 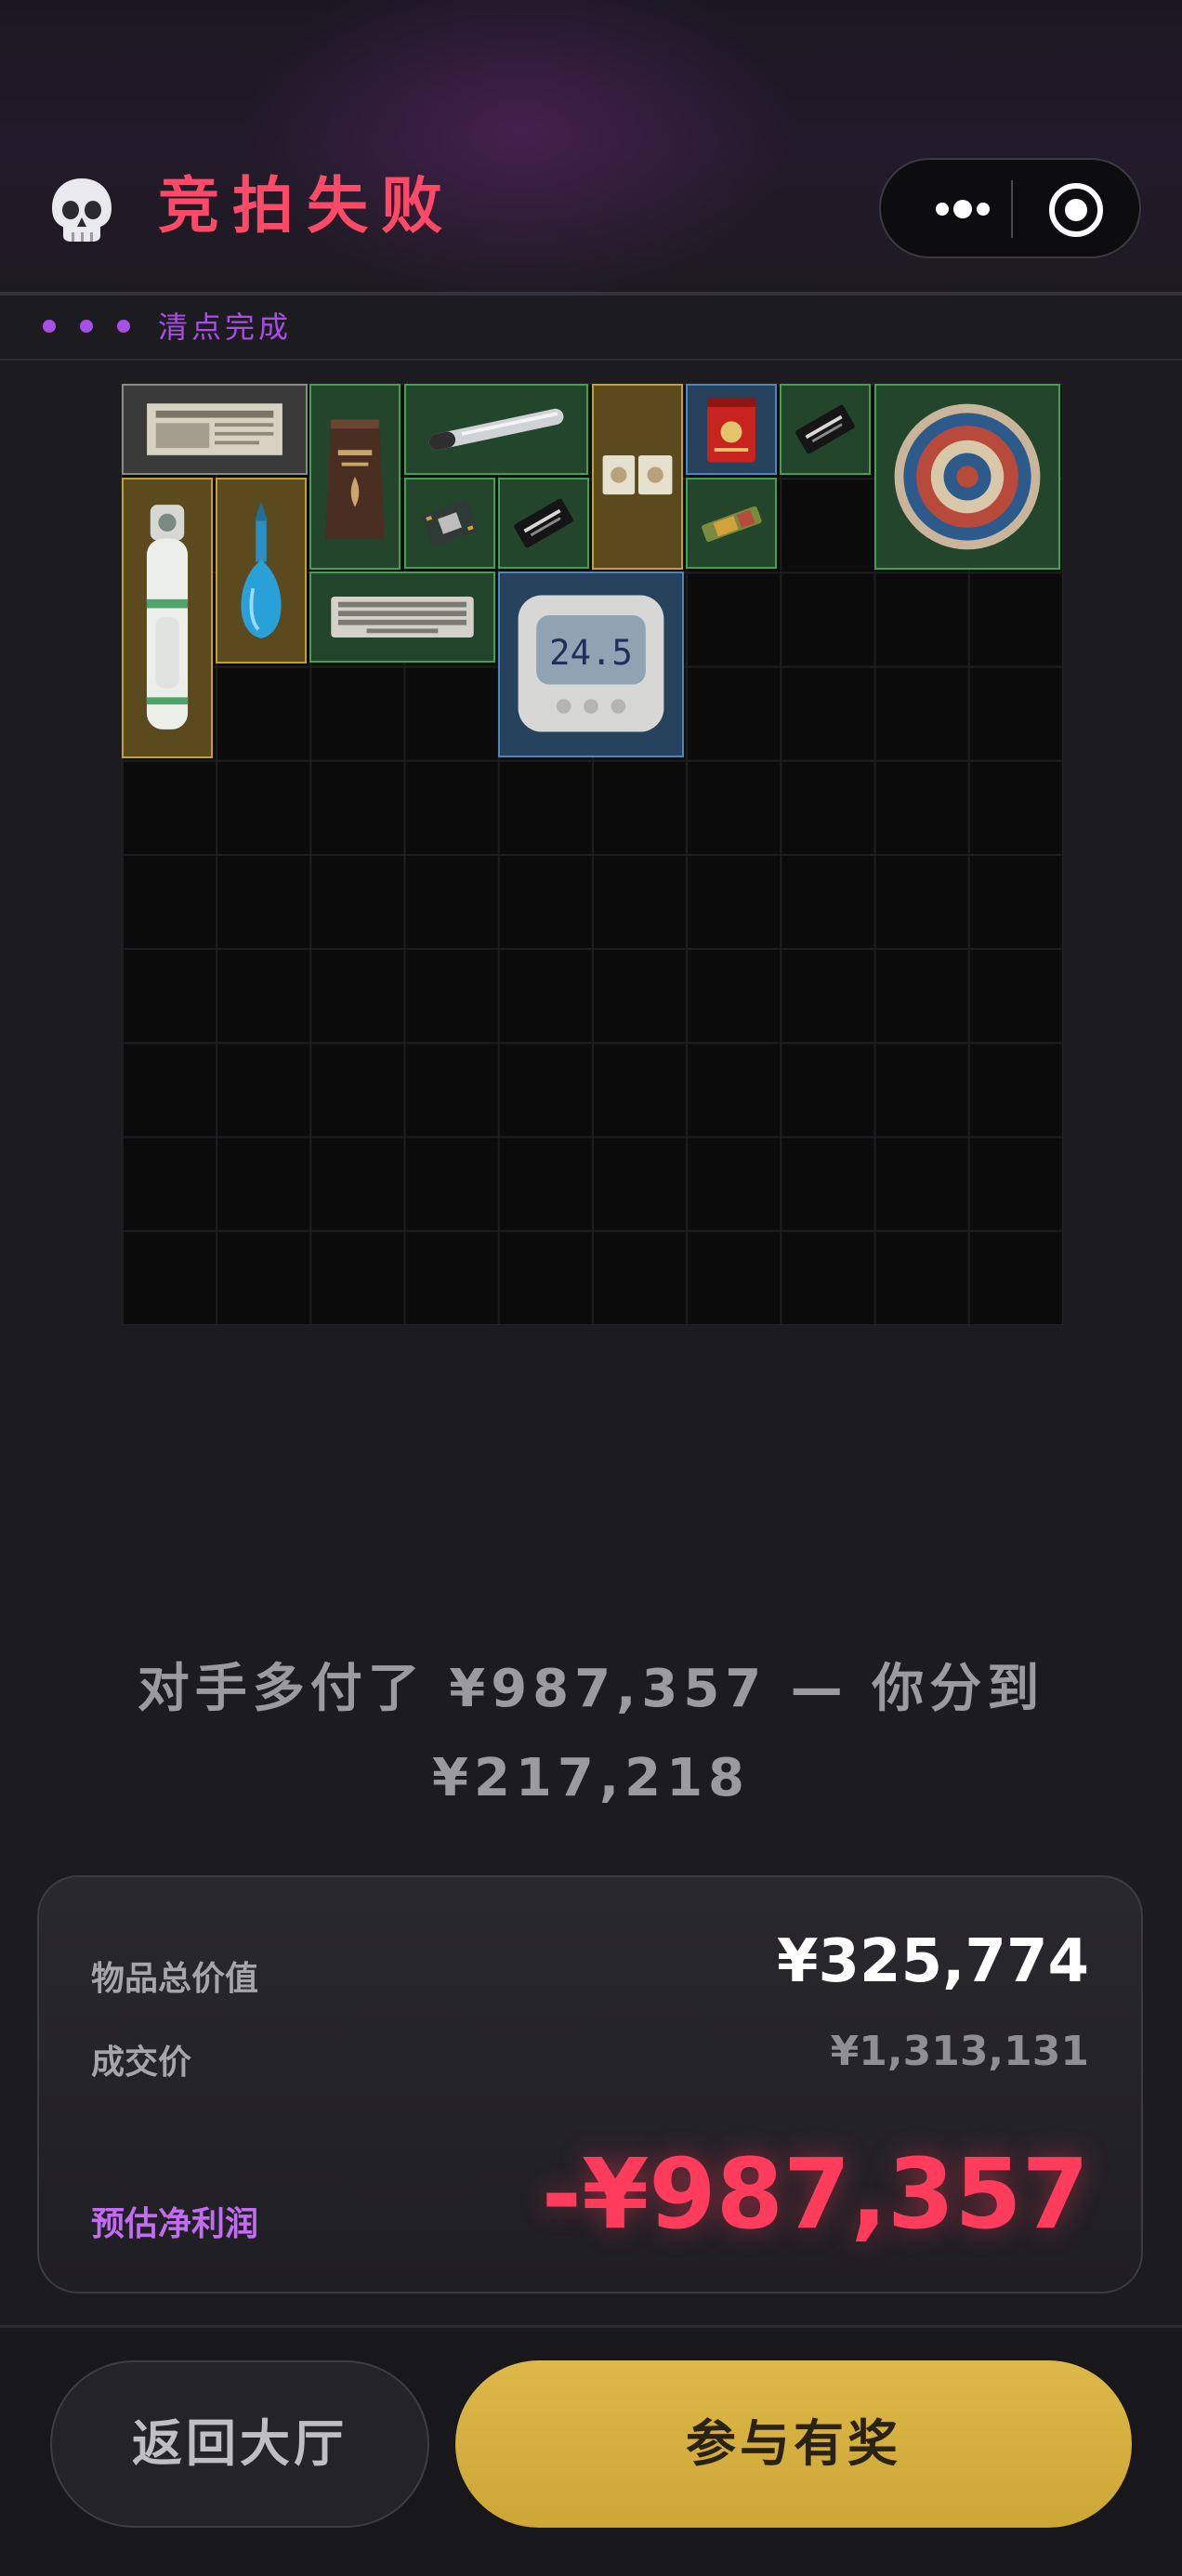 I want to click on join-prize-button: 参与有奖, so click(x=793, y=2444).